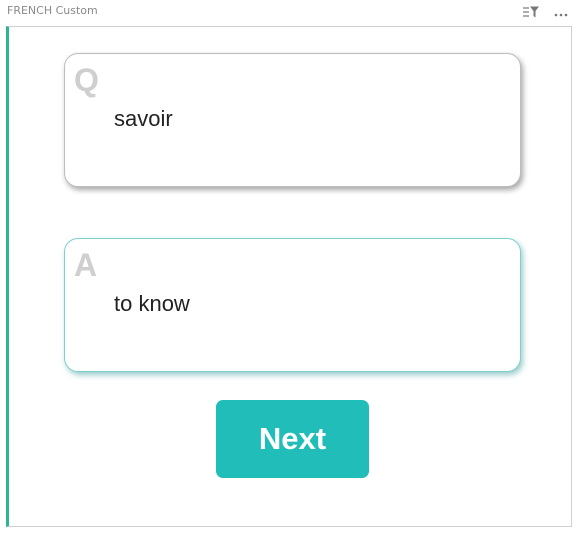 This screenshot has height=533, width=577. What do you see at coordinates (288, 11) in the screenshot?
I see `title-bar: FRENCH Custom` at bounding box center [288, 11].